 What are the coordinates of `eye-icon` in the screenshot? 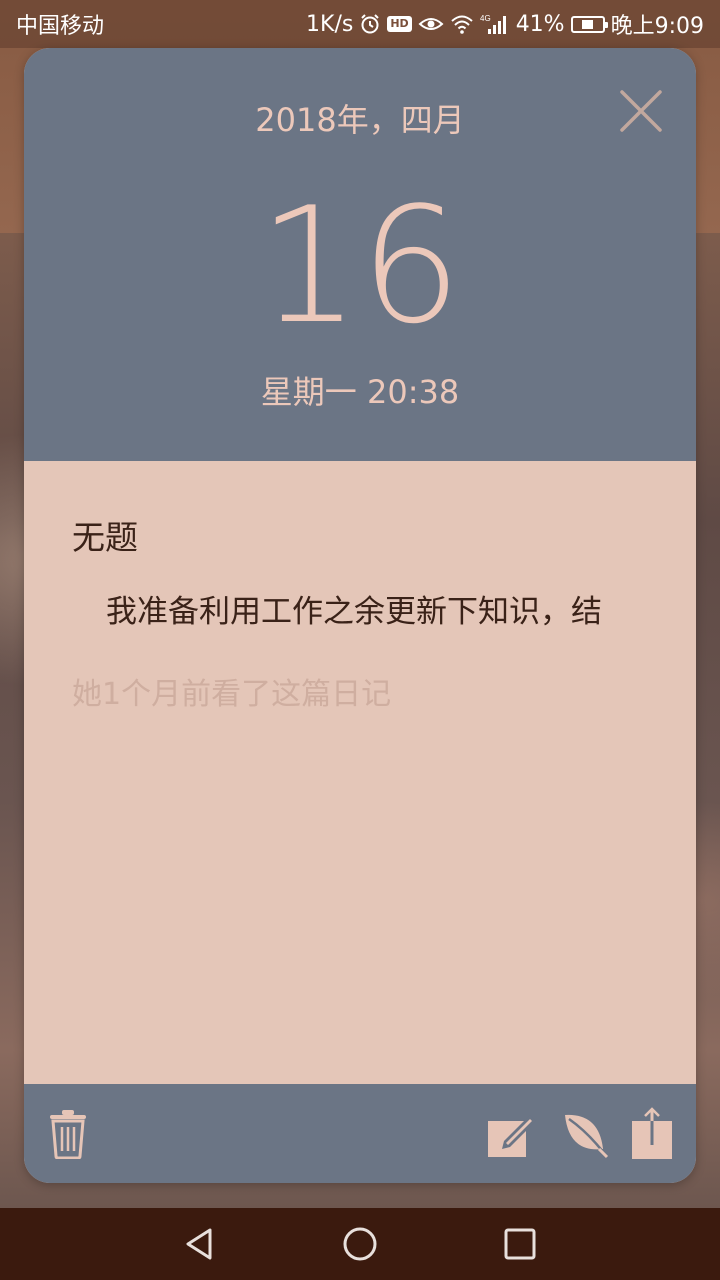 It's located at (431, 24).